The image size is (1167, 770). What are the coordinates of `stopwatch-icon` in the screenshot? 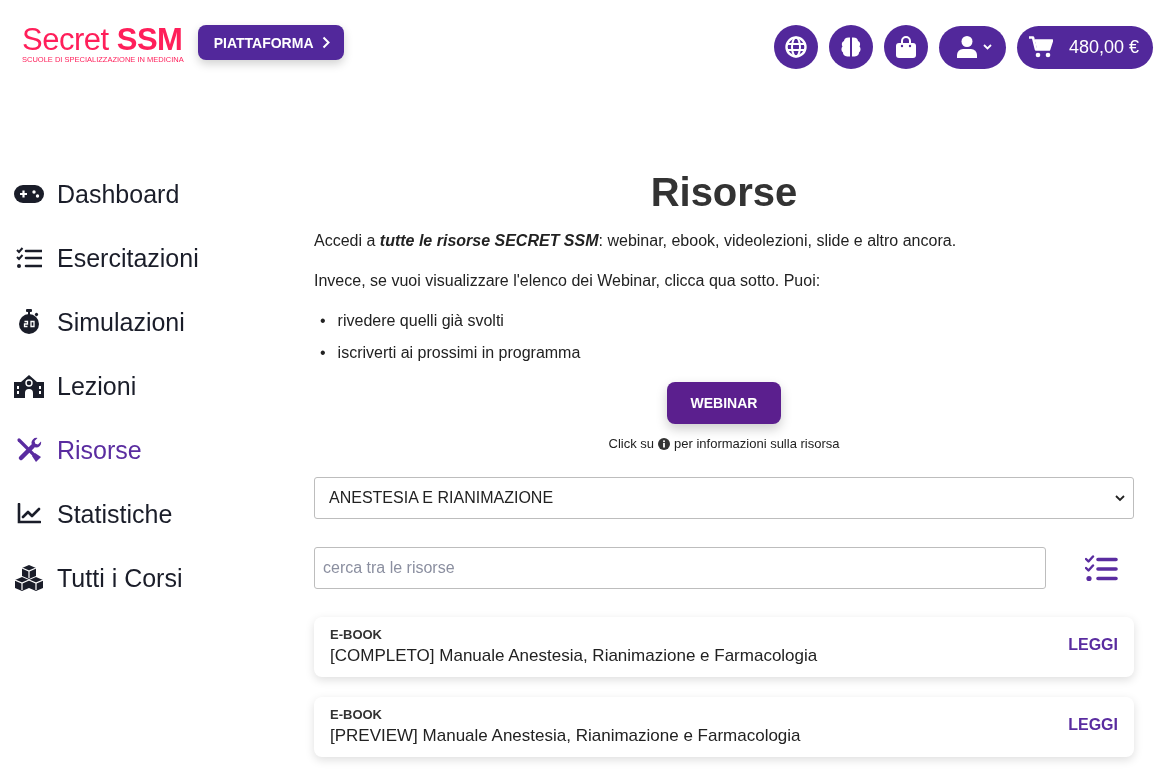 It's located at (29, 322).